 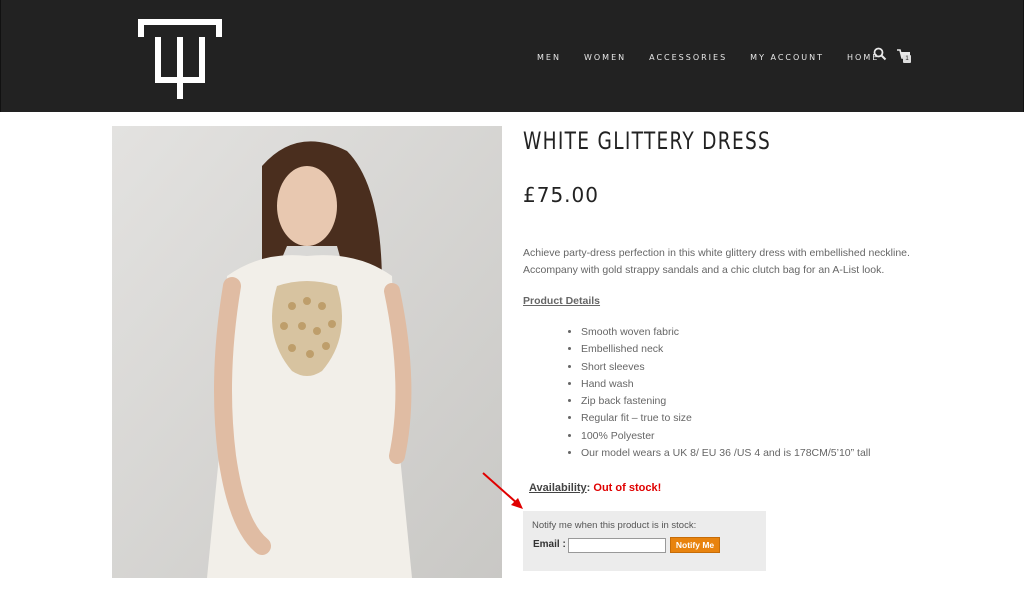 I want to click on notify-message: Notify me when this product is in stock:, so click(x=614, y=525).